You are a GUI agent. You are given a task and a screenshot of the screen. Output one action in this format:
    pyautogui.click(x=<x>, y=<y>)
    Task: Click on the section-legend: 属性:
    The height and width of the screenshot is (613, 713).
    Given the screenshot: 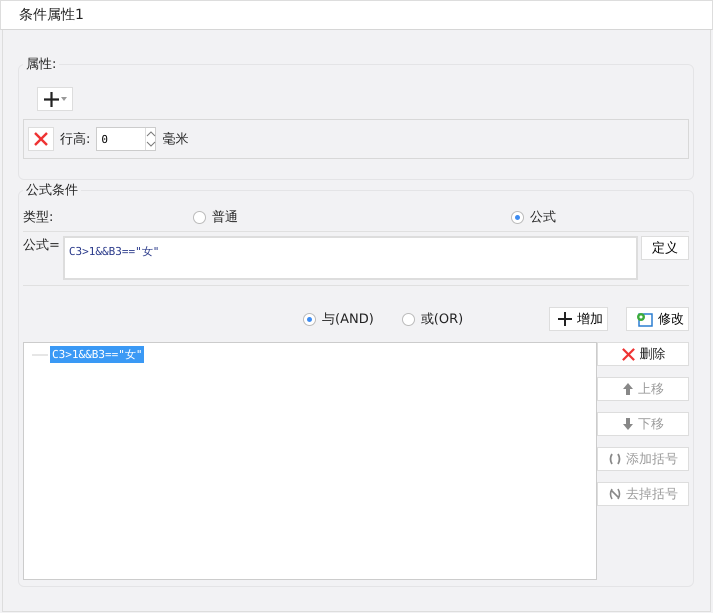 What is the action you would take?
    pyautogui.click(x=41, y=64)
    